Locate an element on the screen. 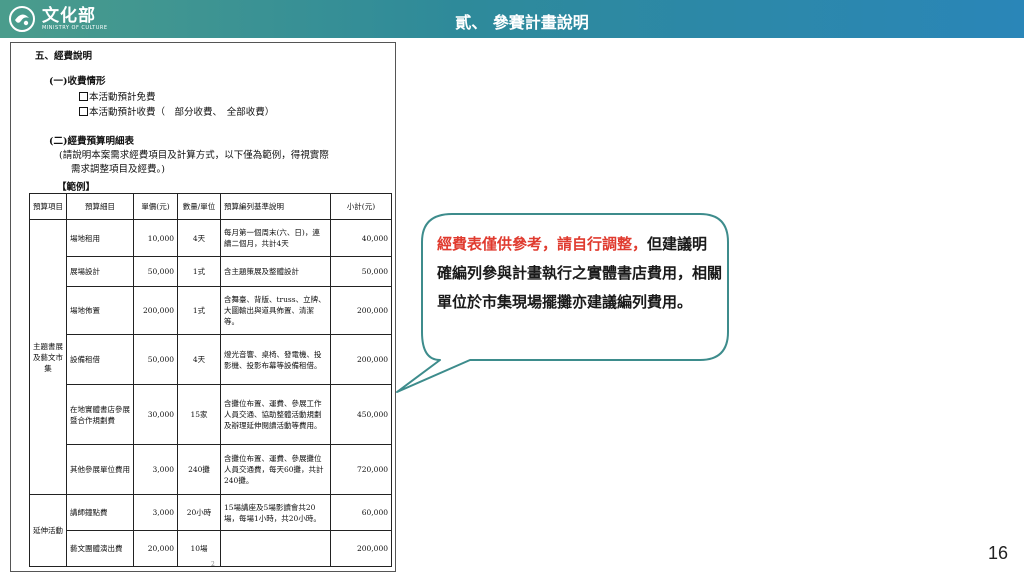  callout-highlight: 經費表僅供參考，請自行調整， is located at coordinates (542, 244).